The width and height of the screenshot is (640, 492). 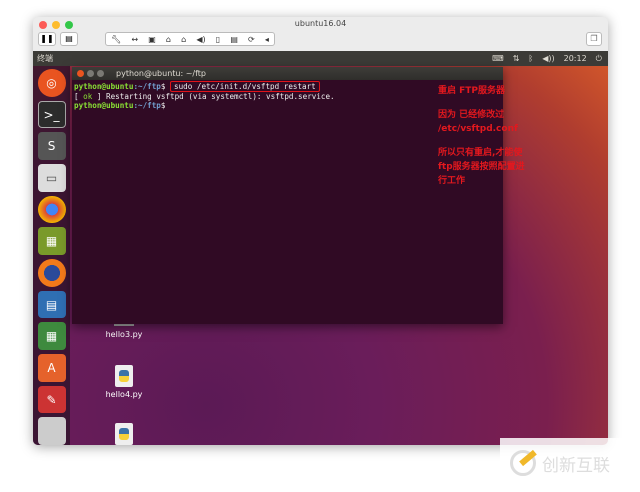 What do you see at coordinates (498, 58) in the screenshot?
I see `keyboard-icon: ⌨` at bounding box center [498, 58].